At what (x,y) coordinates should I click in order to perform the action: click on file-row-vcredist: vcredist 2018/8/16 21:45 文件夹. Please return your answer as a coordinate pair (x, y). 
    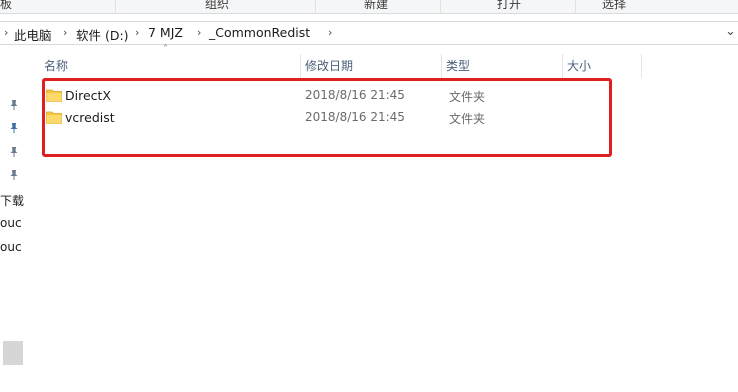
    Looking at the image, I should click on (324, 118).